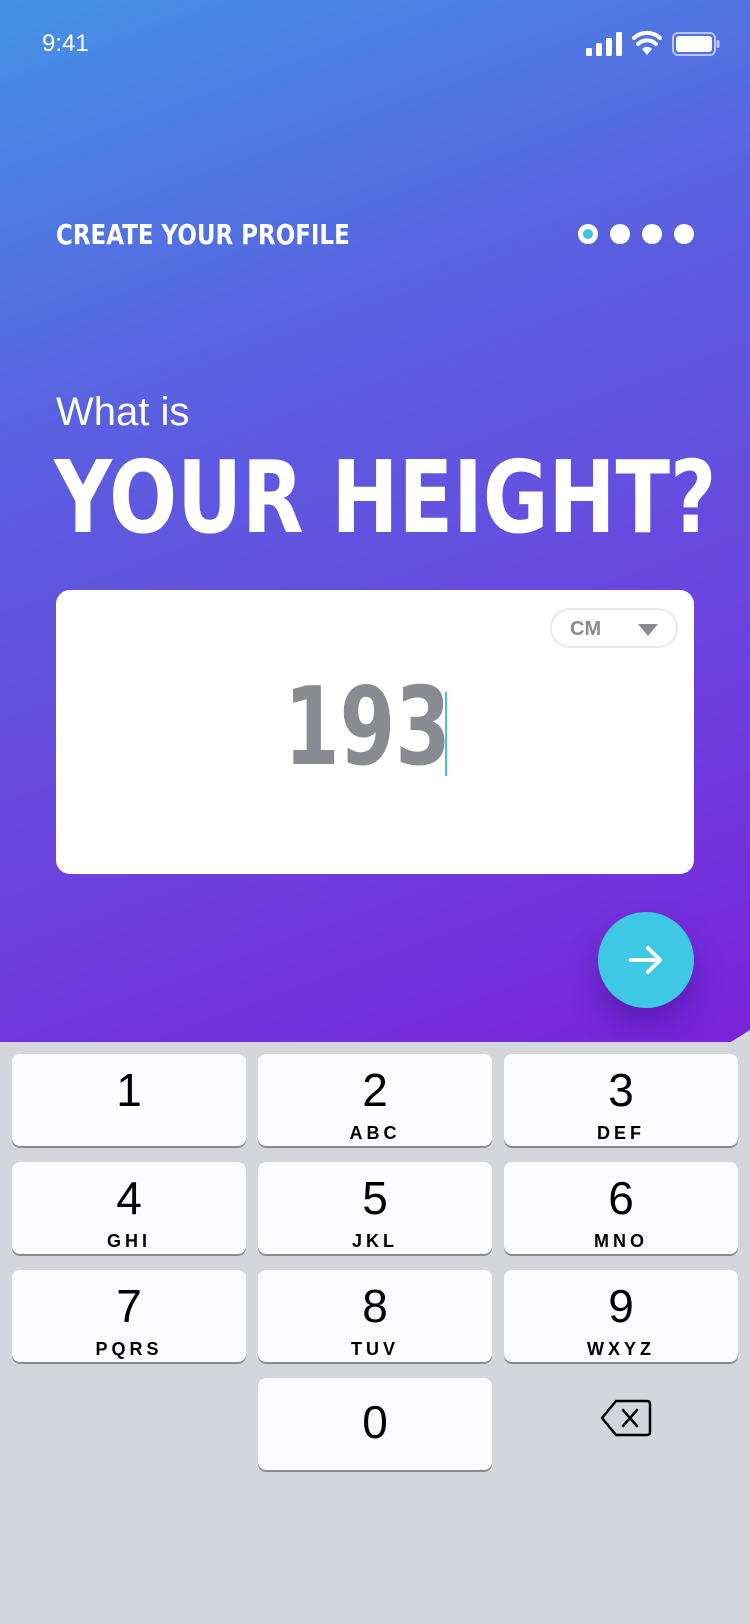 Image resolution: width=750 pixels, height=1624 pixels. What do you see at coordinates (446, 734) in the screenshot?
I see `text-cursor` at bounding box center [446, 734].